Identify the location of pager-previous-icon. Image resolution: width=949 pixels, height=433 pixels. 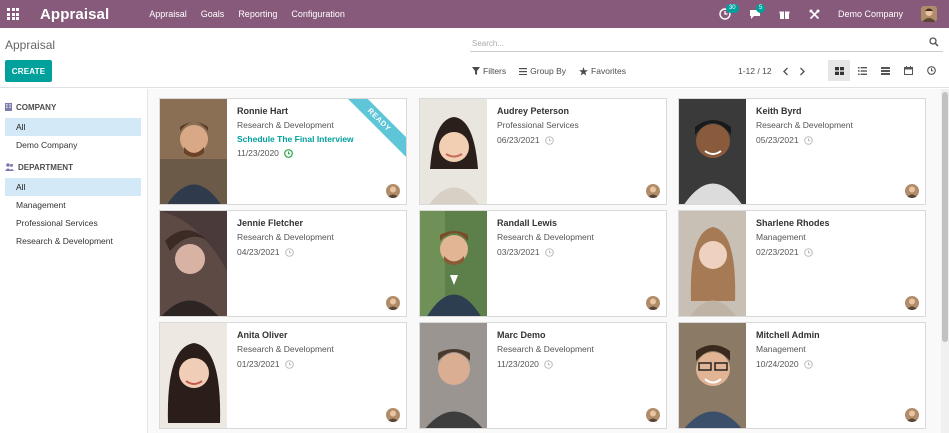
(785, 71).